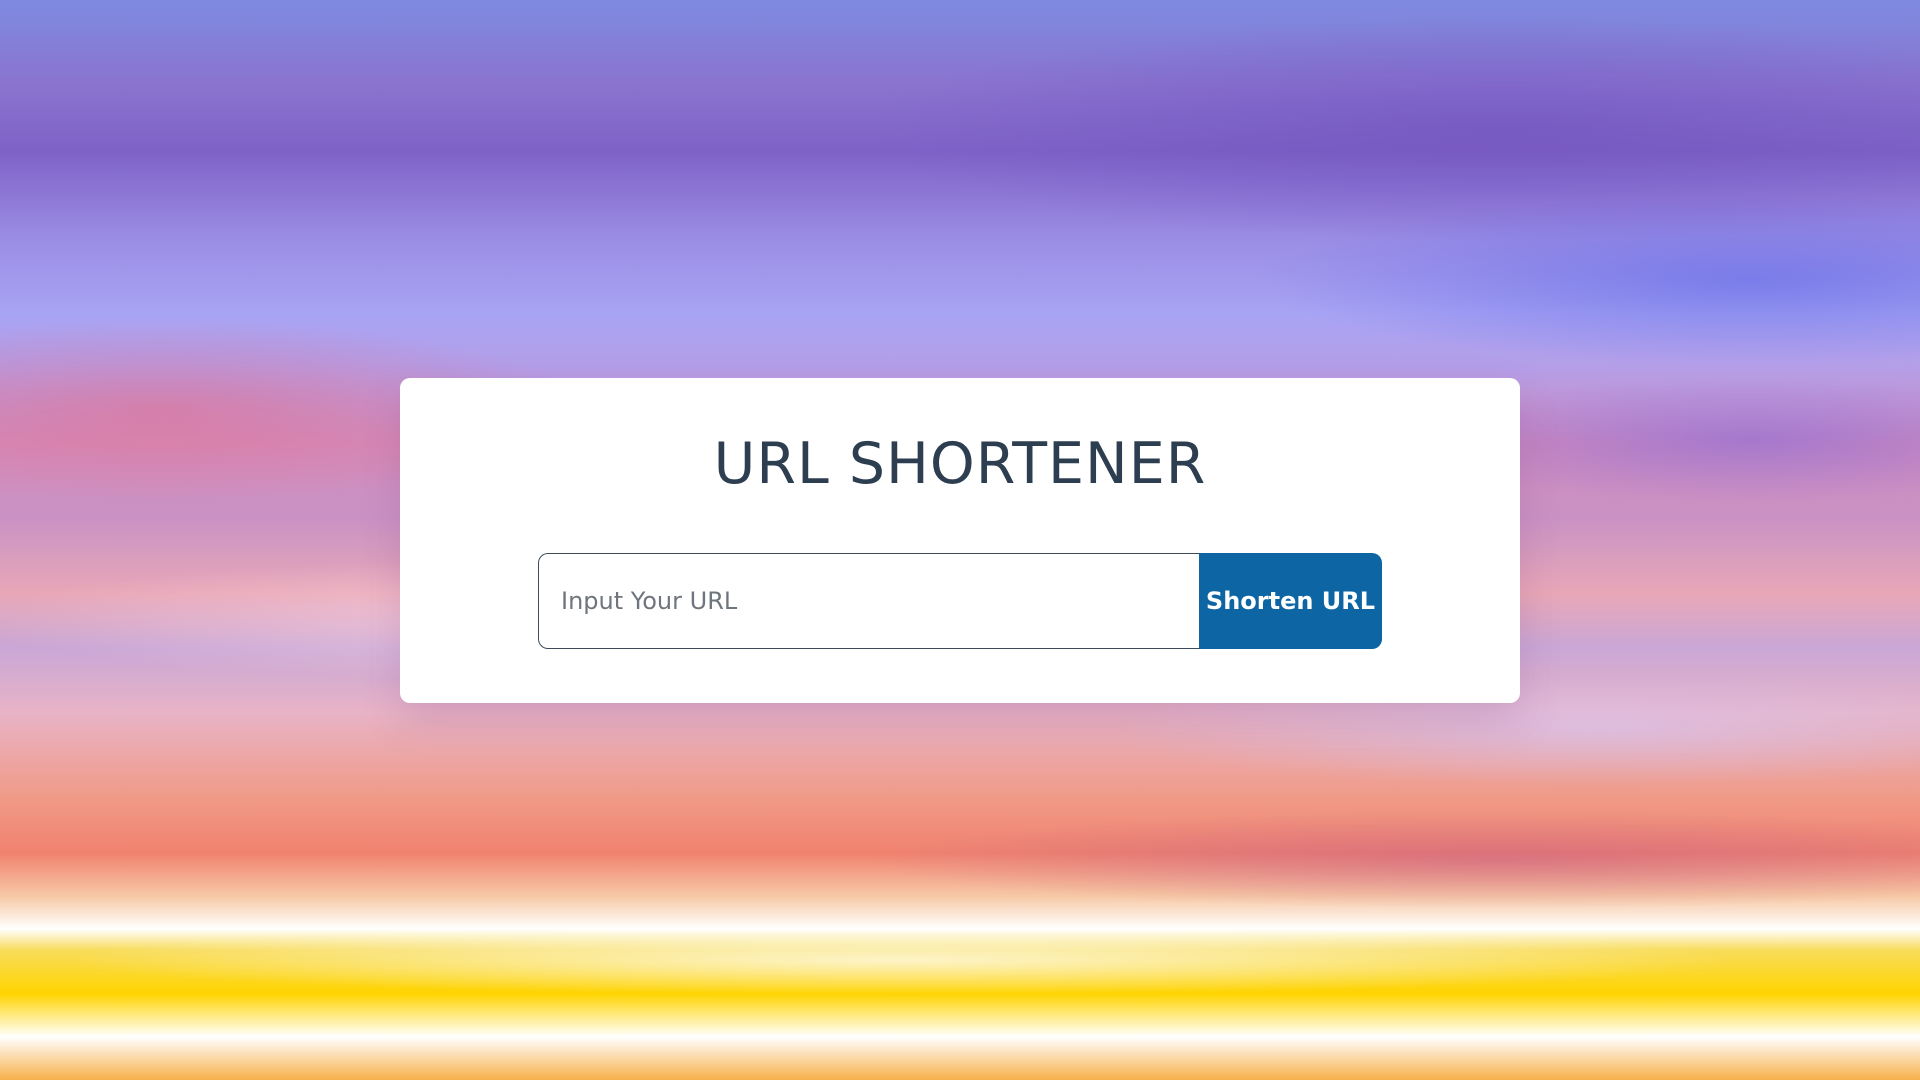 The height and width of the screenshot is (1080, 1920). I want to click on shorten-form: Shorten URL, so click(960, 601).